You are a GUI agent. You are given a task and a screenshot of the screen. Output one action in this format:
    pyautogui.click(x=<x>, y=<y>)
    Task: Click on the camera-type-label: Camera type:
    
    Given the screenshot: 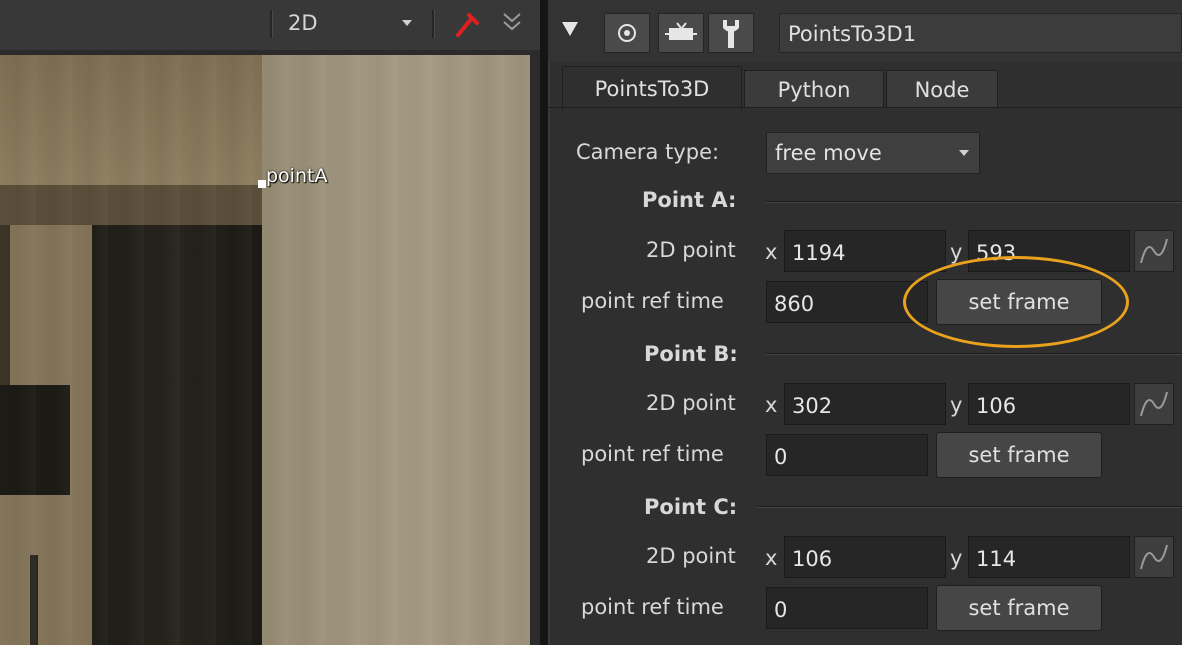 What is the action you would take?
    pyautogui.click(x=648, y=152)
    